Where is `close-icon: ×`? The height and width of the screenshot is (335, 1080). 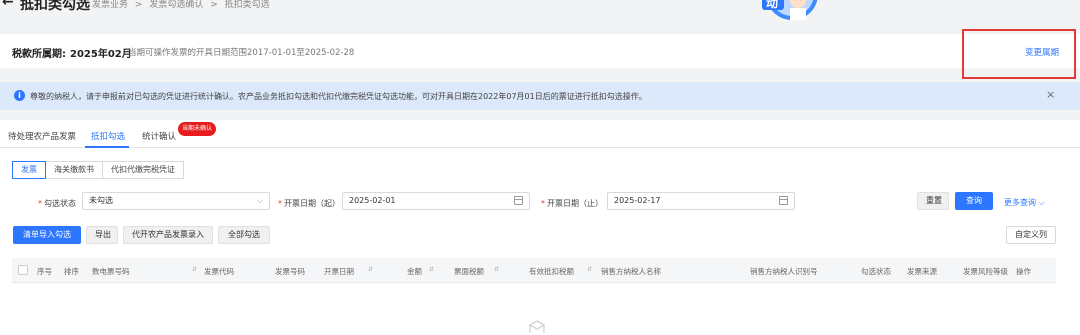
close-icon: × is located at coordinates (1050, 94).